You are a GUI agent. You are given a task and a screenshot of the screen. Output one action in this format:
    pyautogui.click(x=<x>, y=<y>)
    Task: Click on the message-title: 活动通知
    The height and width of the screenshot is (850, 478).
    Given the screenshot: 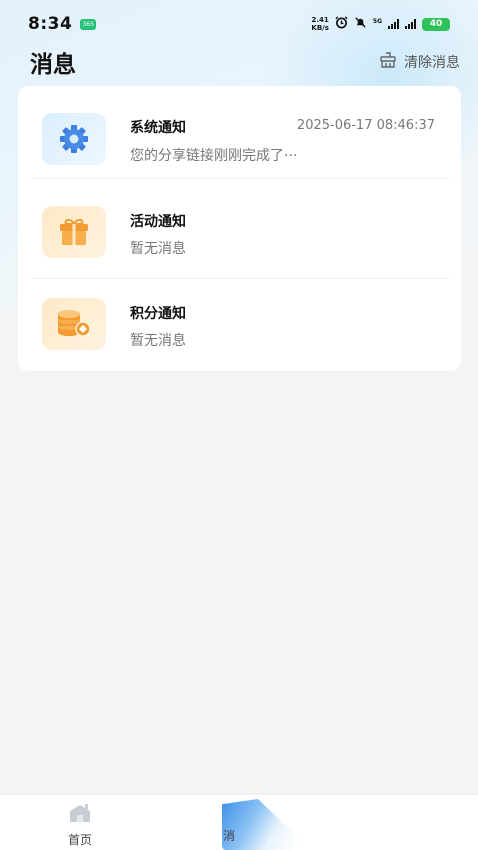 What is the action you would take?
    pyautogui.click(x=158, y=222)
    